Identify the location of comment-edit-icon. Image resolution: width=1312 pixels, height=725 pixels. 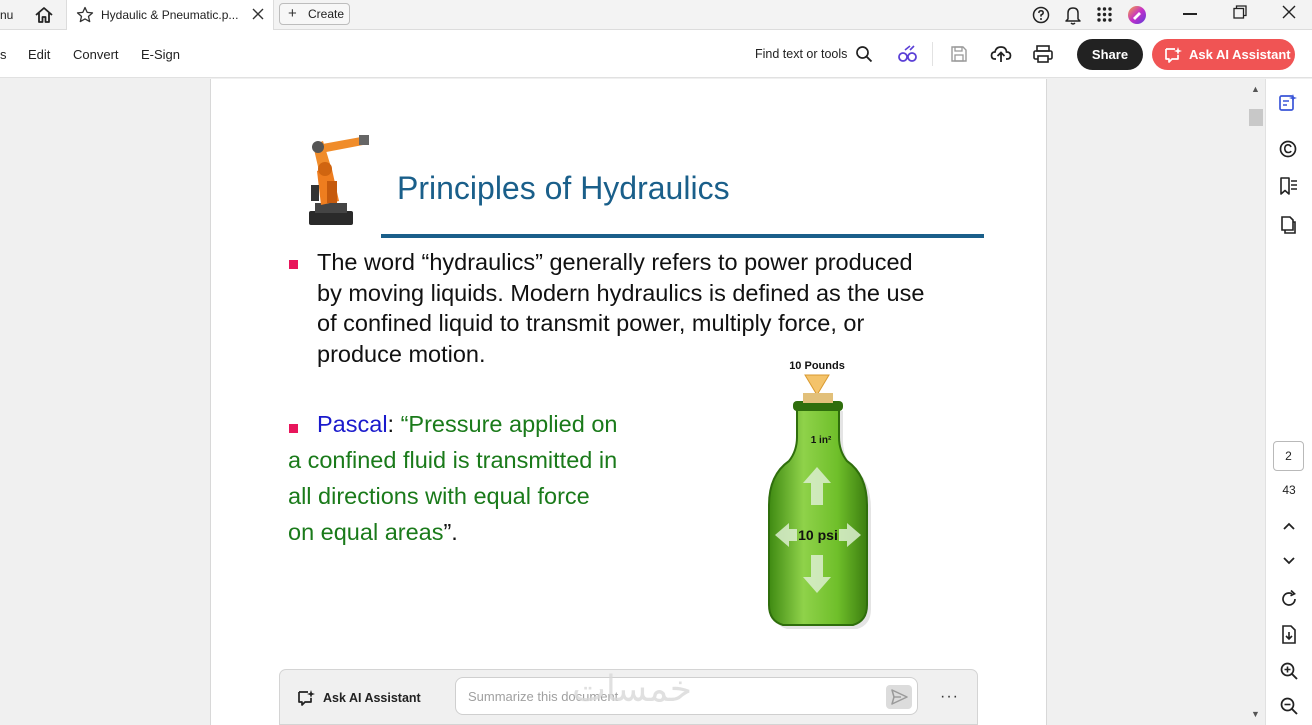
(1288, 103).